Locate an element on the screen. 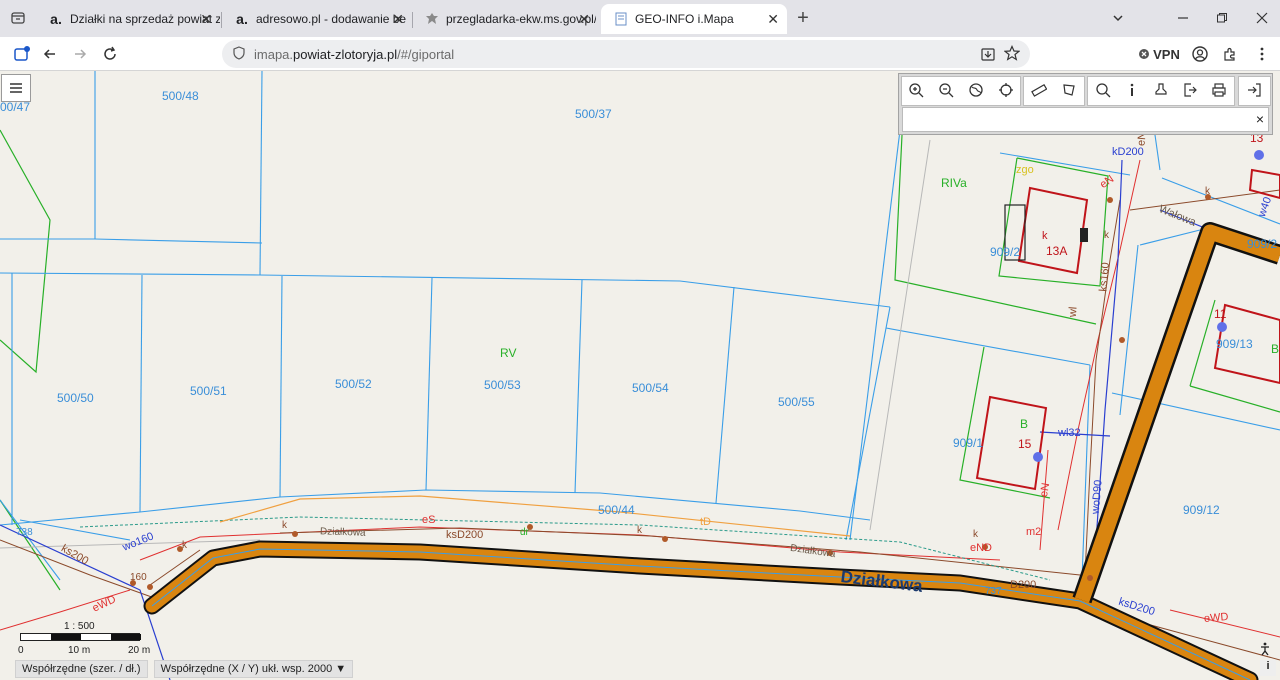 The image size is (1280, 680). parcel-label: 500/37 is located at coordinates (593, 114).